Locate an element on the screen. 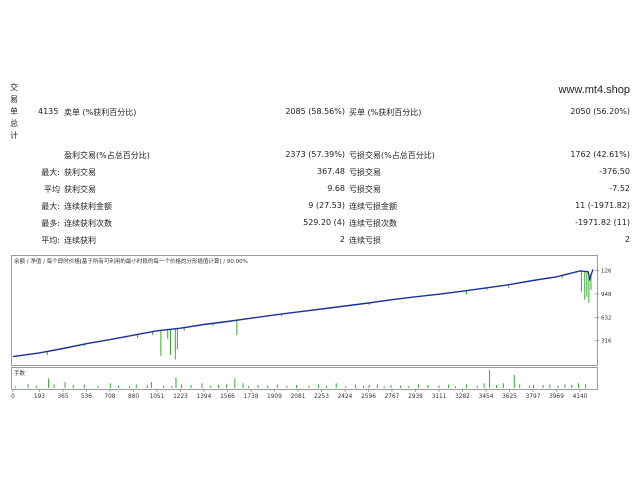  x-tick-label: 2767 is located at coordinates (392, 397).